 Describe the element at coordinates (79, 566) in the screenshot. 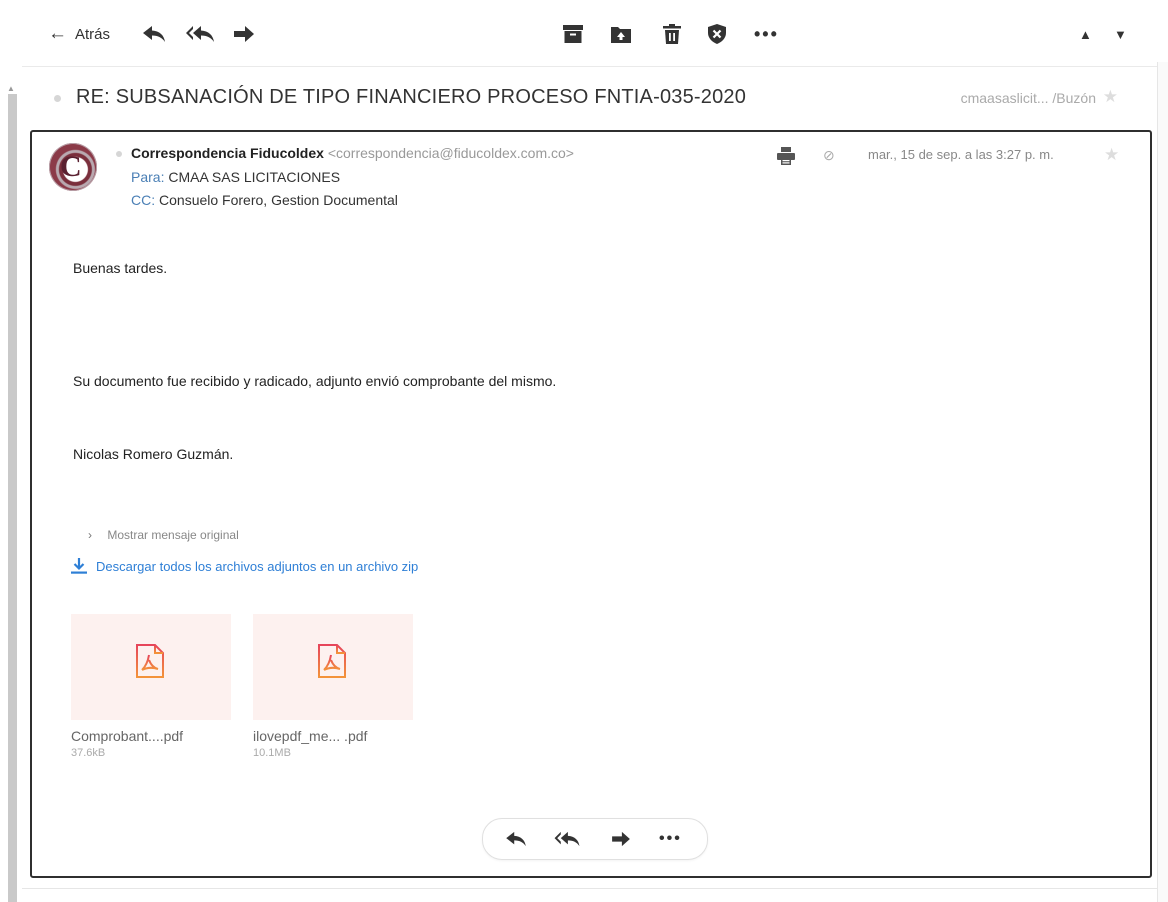

I see `download-icon` at that location.